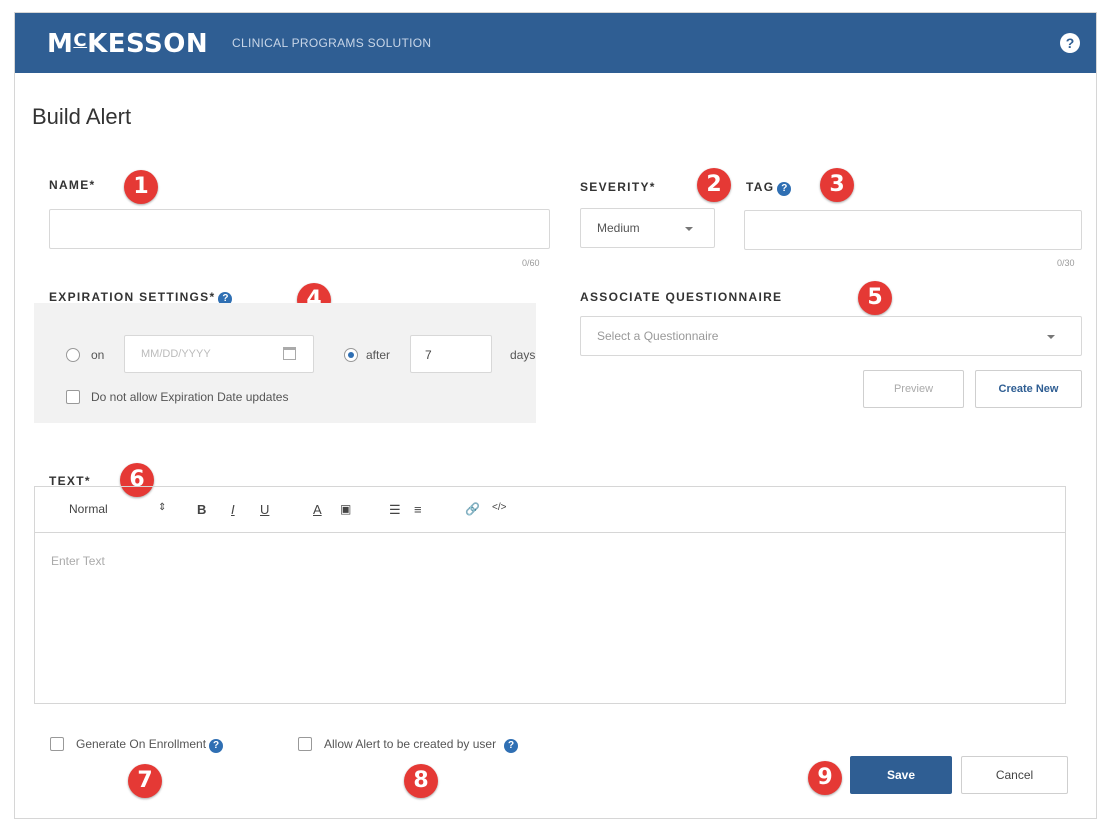  Describe the element at coordinates (201, 509) in the screenshot. I see `bold-button: B` at that location.